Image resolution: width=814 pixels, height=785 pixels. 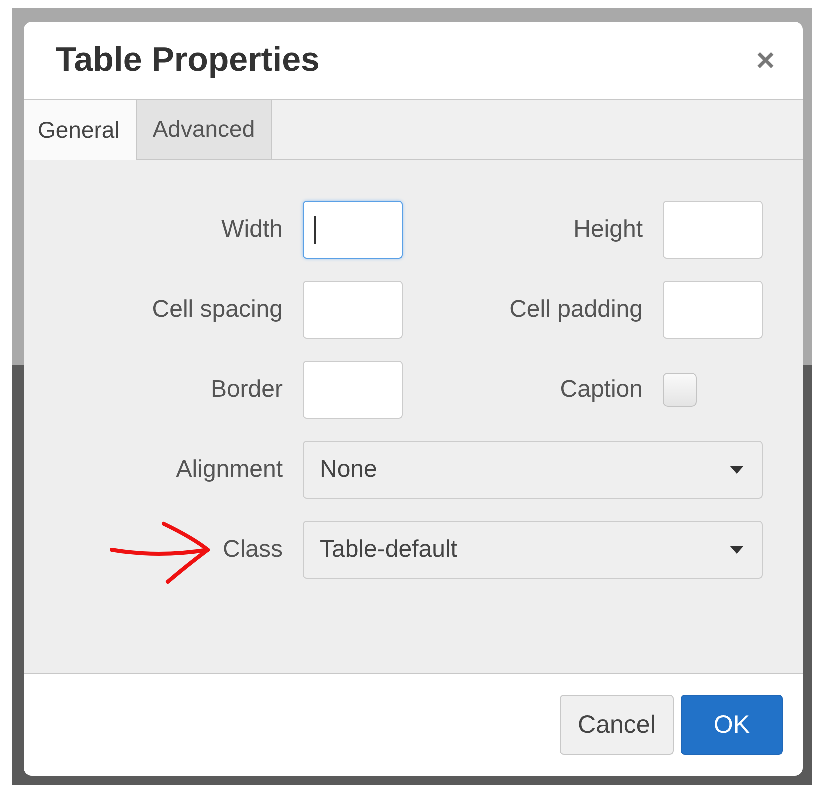 What do you see at coordinates (217, 310) in the screenshot?
I see `field-label: Cell spacing` at bounding box center [217, 310].